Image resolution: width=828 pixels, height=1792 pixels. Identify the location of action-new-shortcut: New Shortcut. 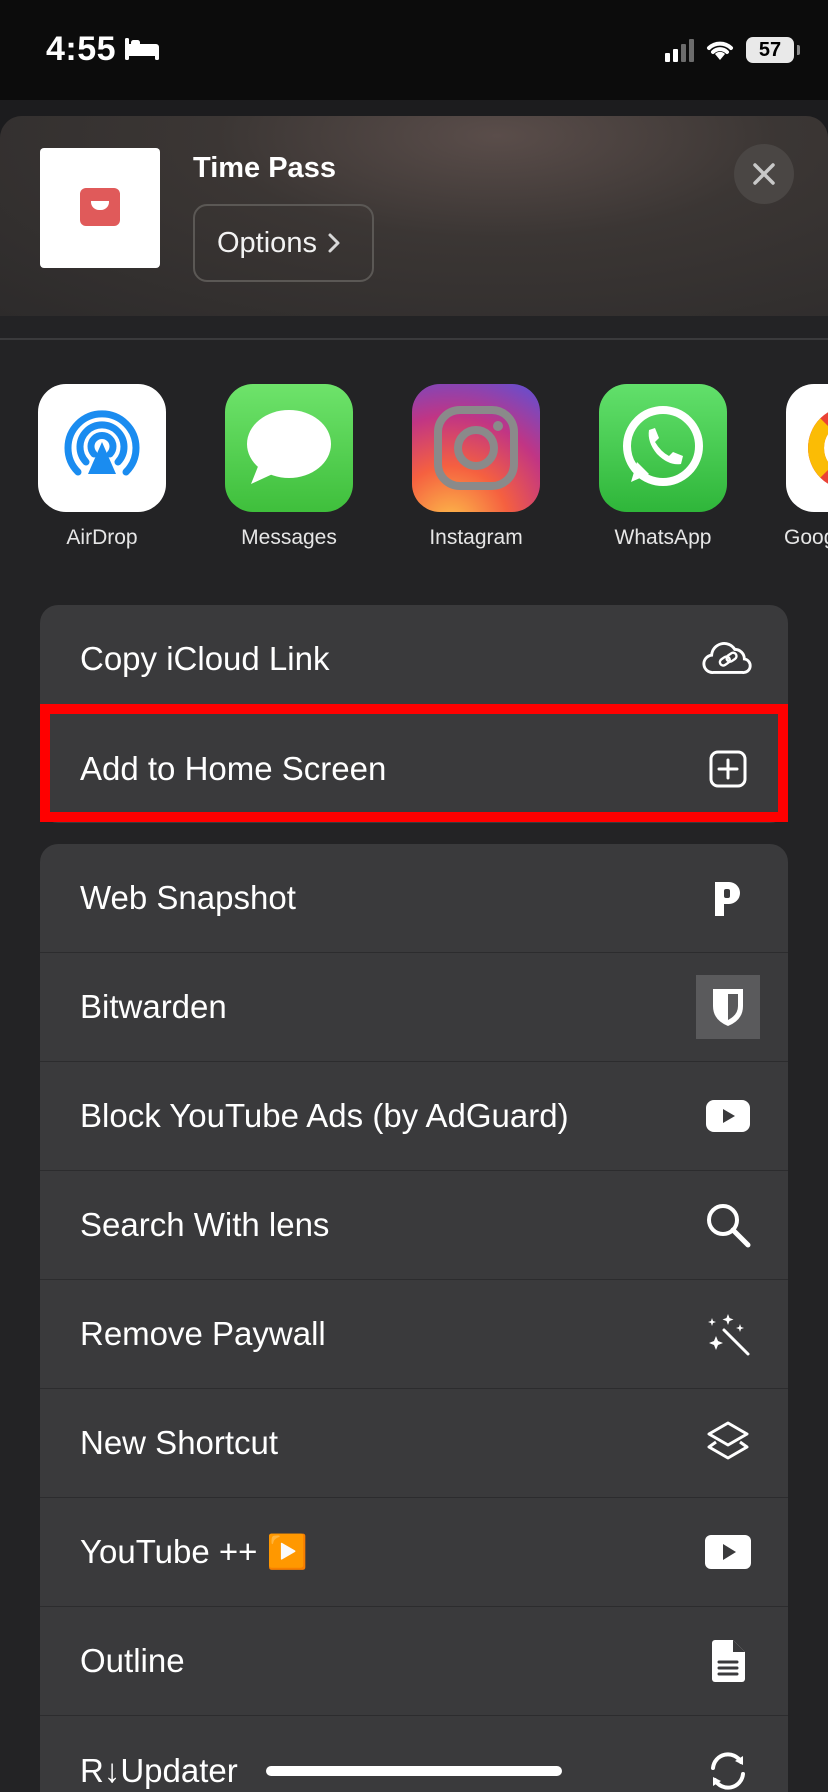
(414, 1443).